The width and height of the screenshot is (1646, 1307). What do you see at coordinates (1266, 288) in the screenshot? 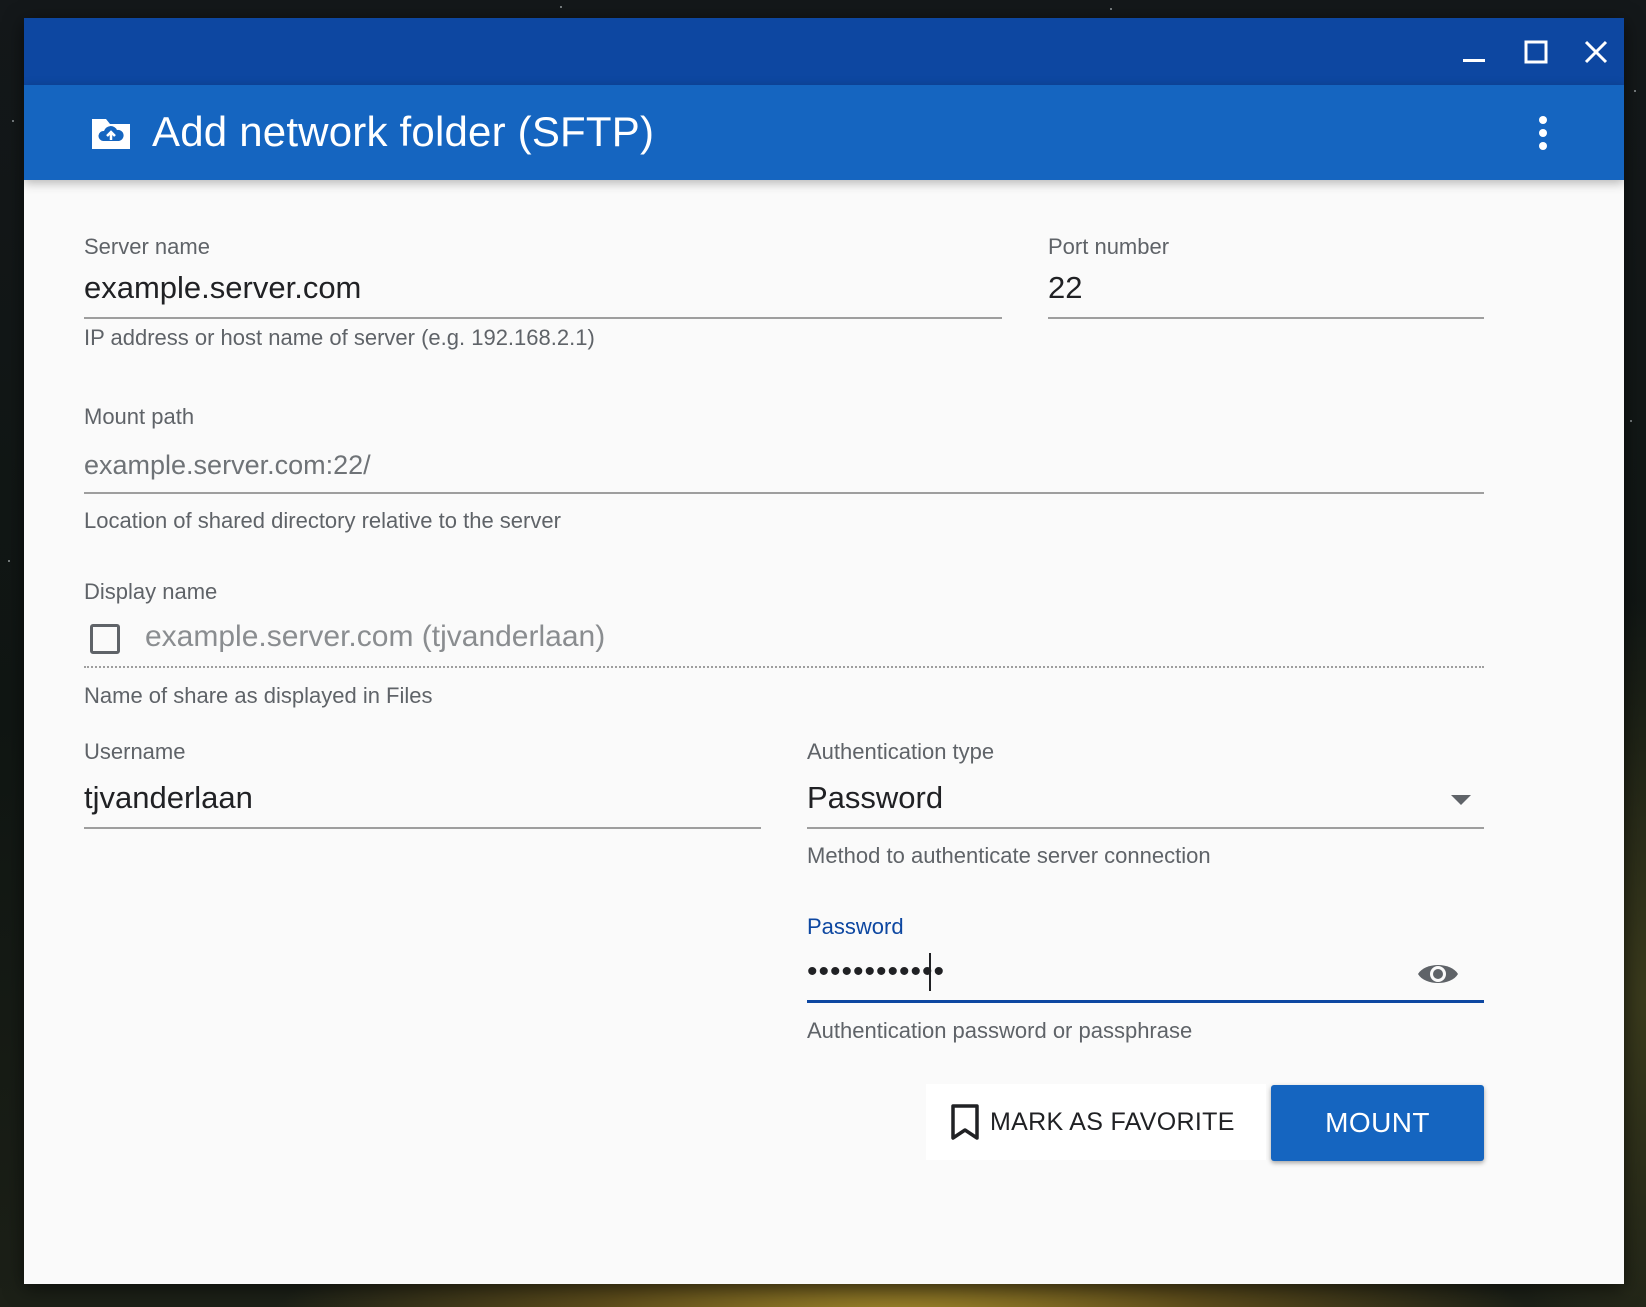
I see `port-number-input` at bounding box center [1266, 288].